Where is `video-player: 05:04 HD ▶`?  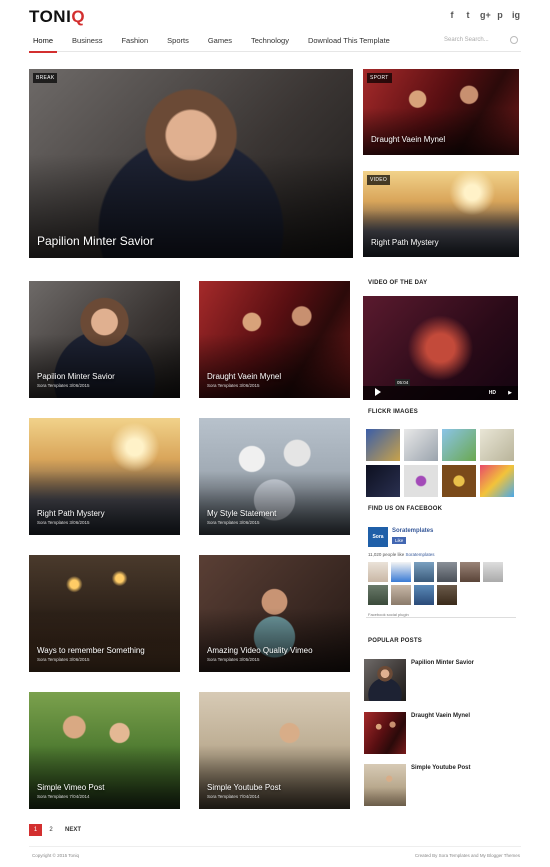
video-player: 05:04 HD ▶ is located at coordinates (440, 348).